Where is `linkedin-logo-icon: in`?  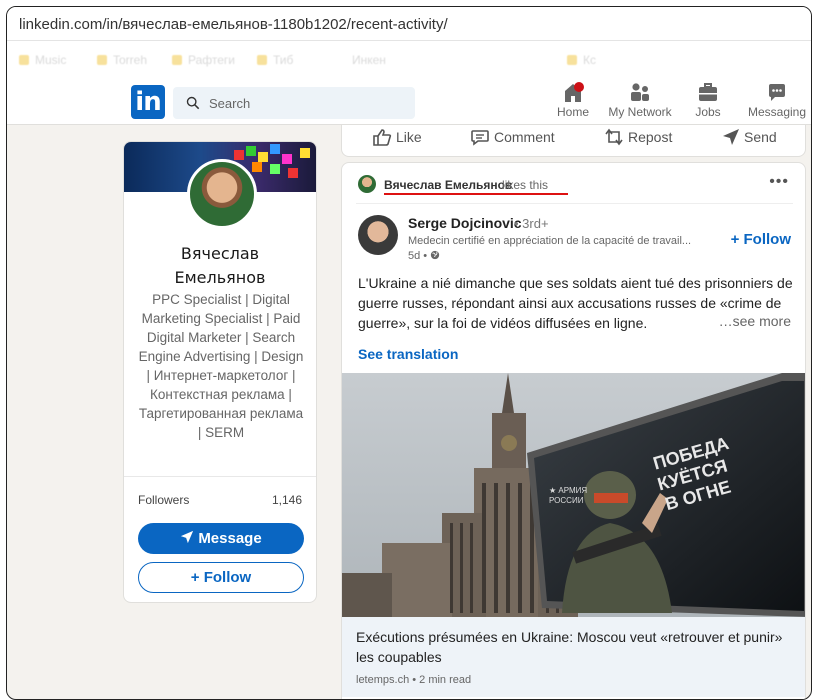
linkedin-logo-icon: in is located at coordinates (148, 102).